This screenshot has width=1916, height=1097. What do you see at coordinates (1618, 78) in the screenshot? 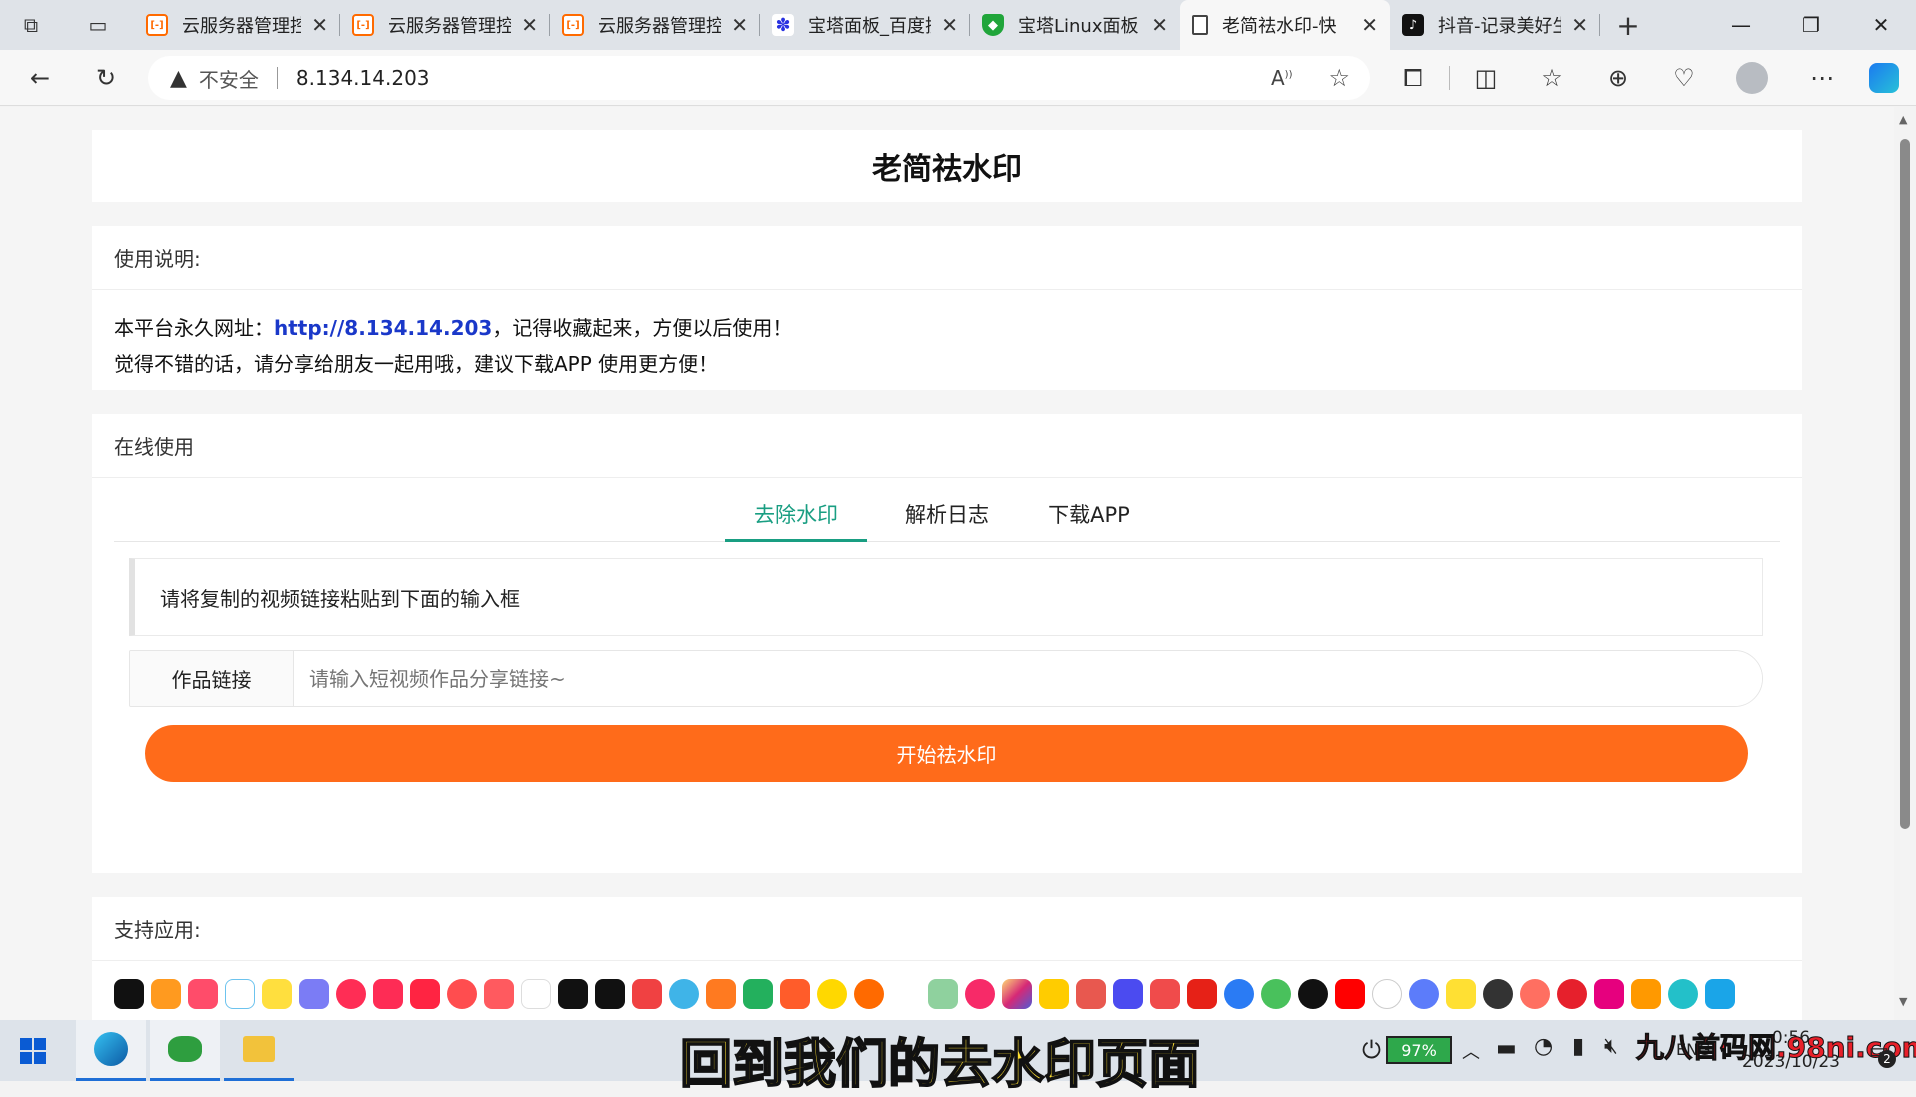
I see `collections-icon: ⊕` at bounding box center [1618, 78].